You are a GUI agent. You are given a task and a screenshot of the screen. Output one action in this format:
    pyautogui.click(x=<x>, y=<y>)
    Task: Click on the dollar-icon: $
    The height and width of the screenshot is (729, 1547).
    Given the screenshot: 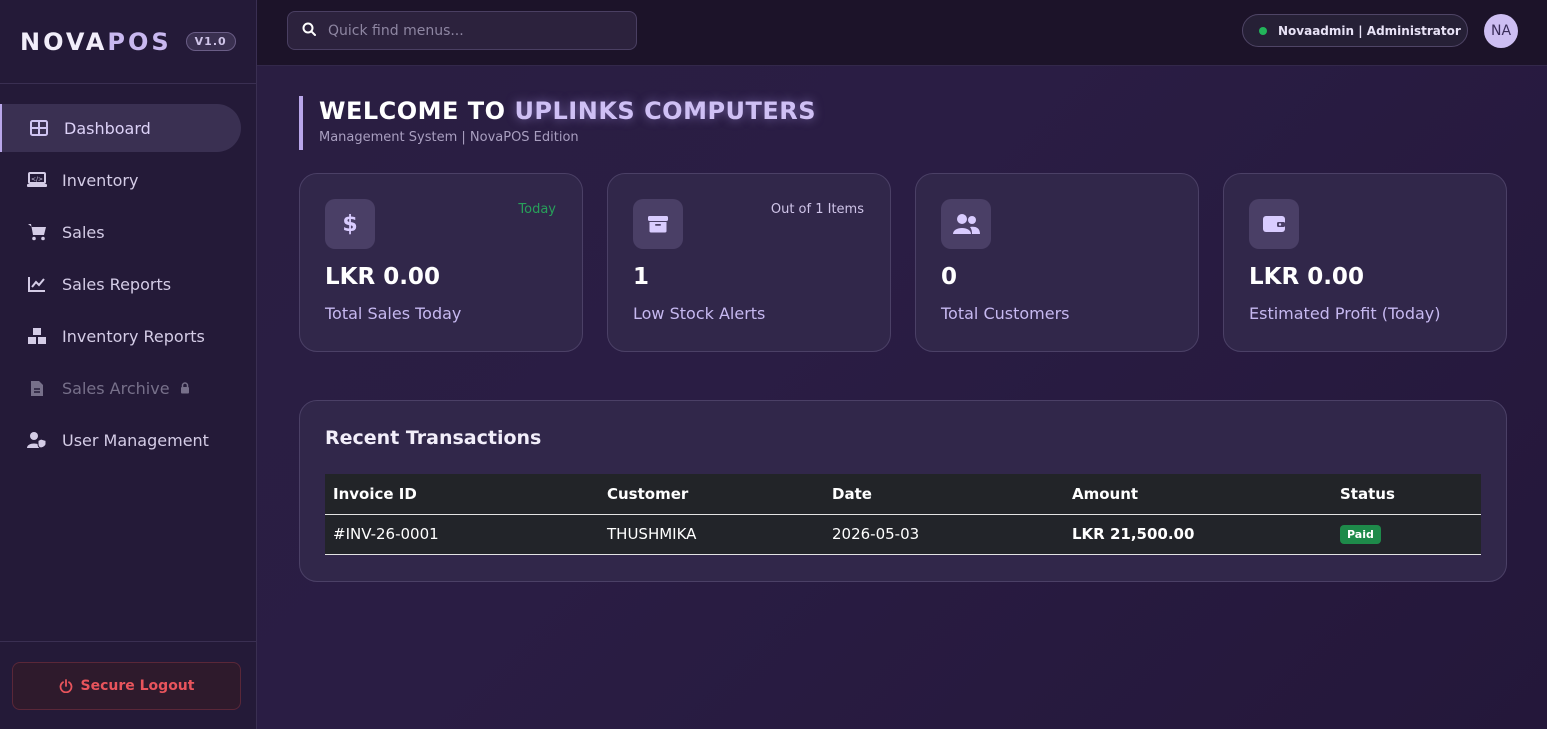 What is the action you would take?
    pyautogui.click(x=350, y=224)
    